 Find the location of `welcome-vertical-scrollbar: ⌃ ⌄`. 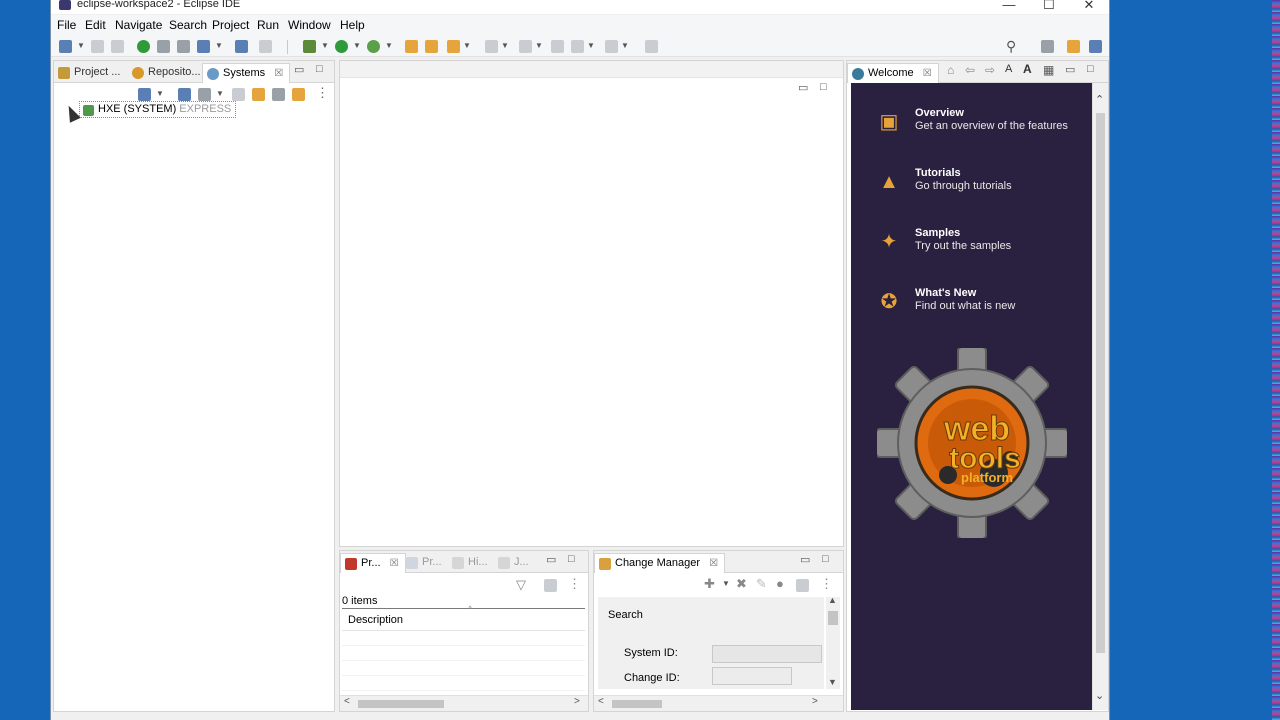

welcome-vertical-scrollbar: ⌃ ⌄ is located at coordinates (1100, 396).